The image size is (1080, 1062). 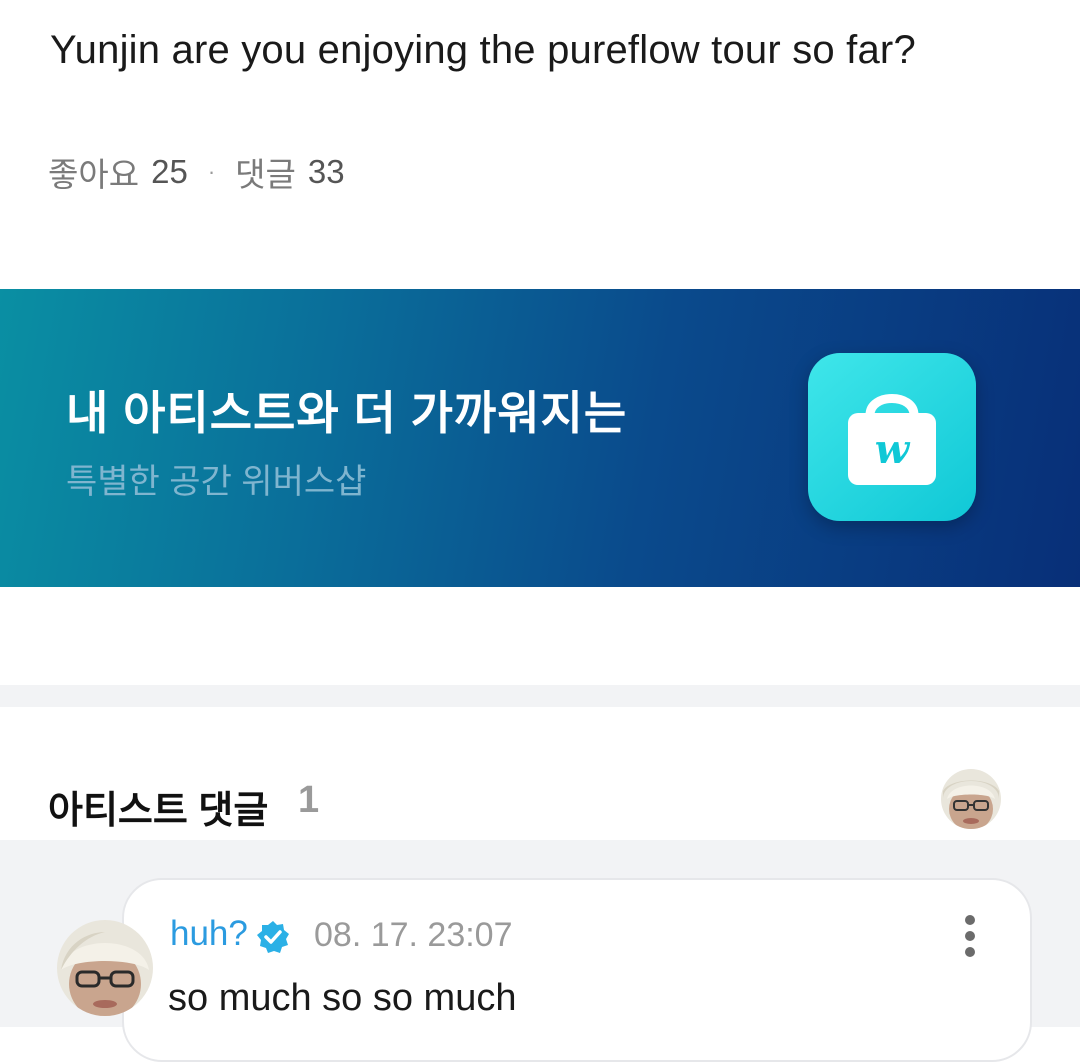 What do you see at coordinates (347, 413) in the screenshot?
I see `banner-title: 내 아티스트와 더 가까워지는` at bounding box center [347, 413].